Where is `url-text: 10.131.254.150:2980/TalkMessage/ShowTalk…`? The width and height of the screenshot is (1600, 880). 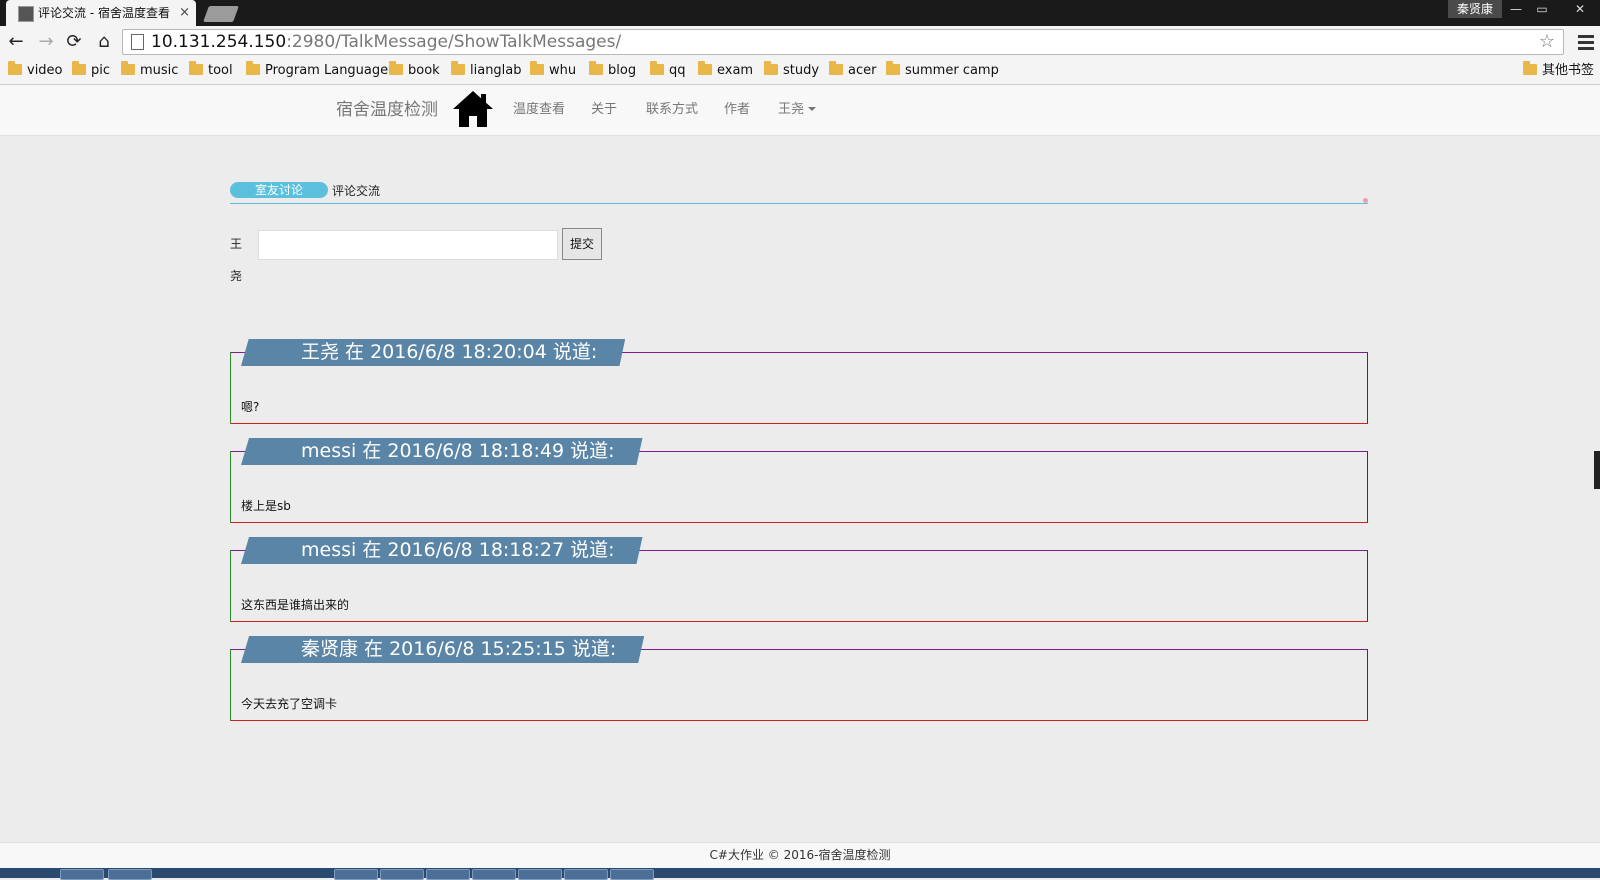
url-text: 10.131.254.150:2980/TalkMessage/ShowTalk… is located at coordinates (386, 42).